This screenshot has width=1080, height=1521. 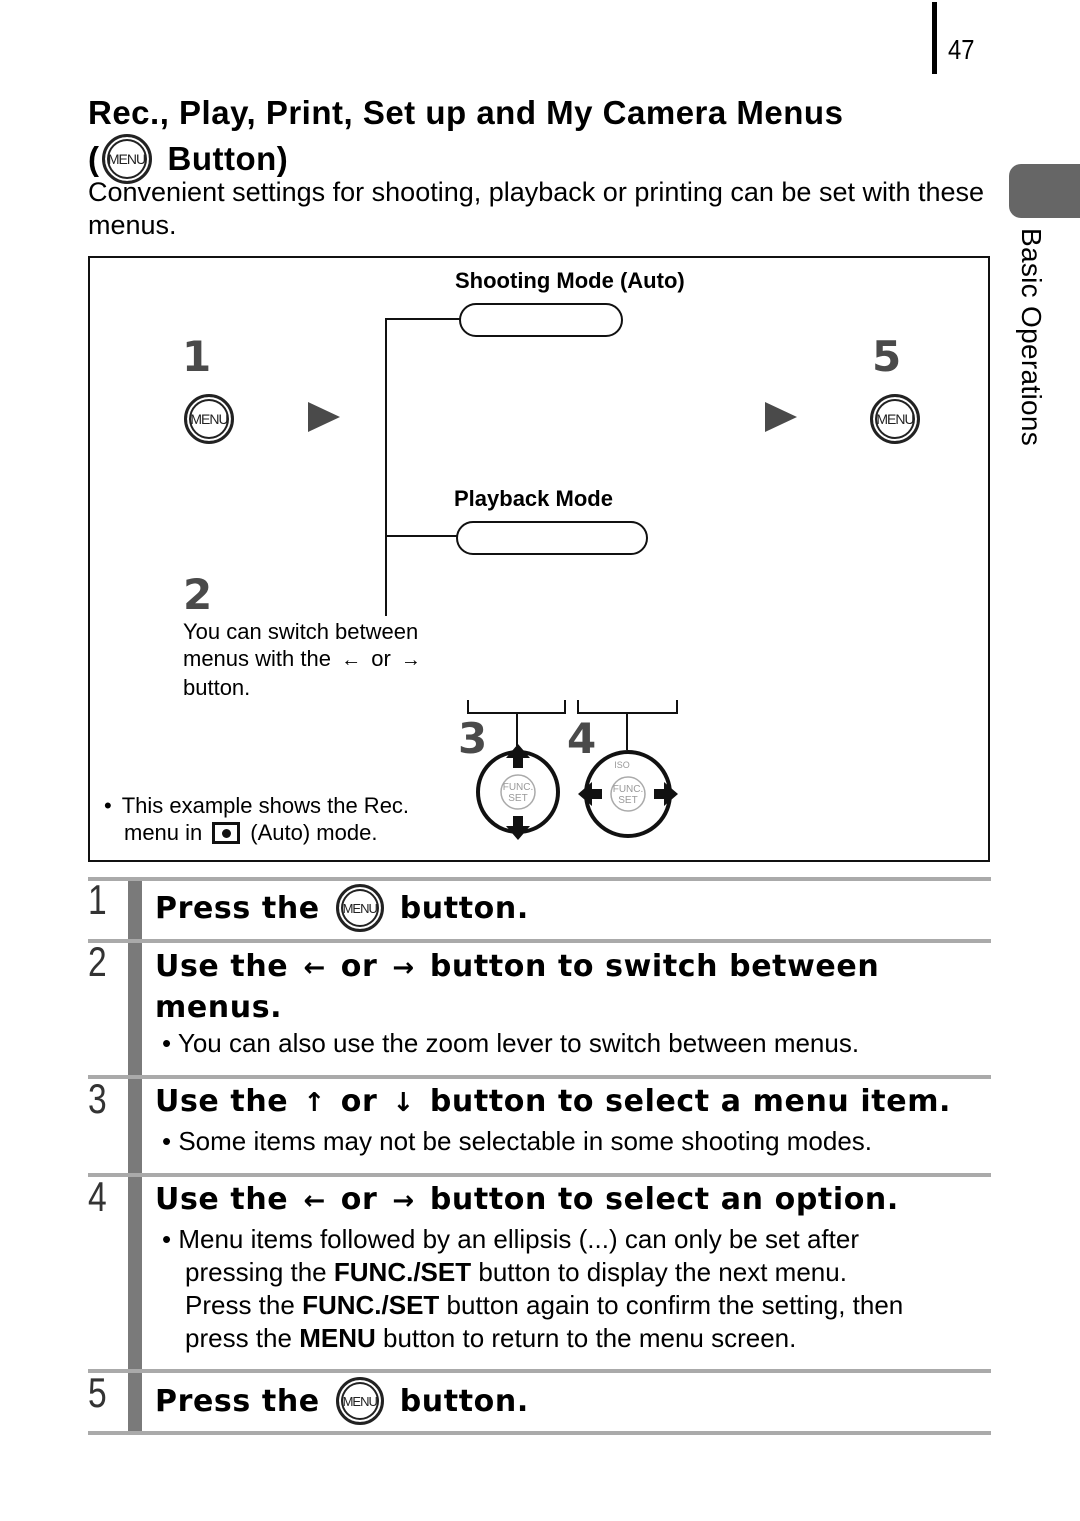 I want to click on note-text: press the, so click(x=238, y=1338).